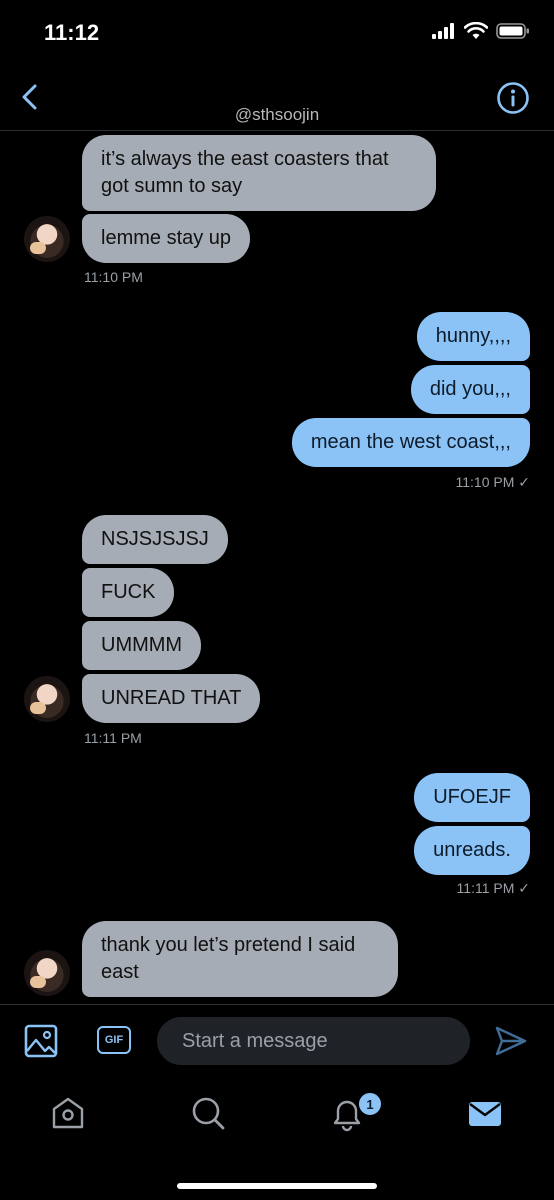 This screenshot has width=554, height=1200. I want to click on message-timestamp: 11:11 PM ✓, so click(493, 888).